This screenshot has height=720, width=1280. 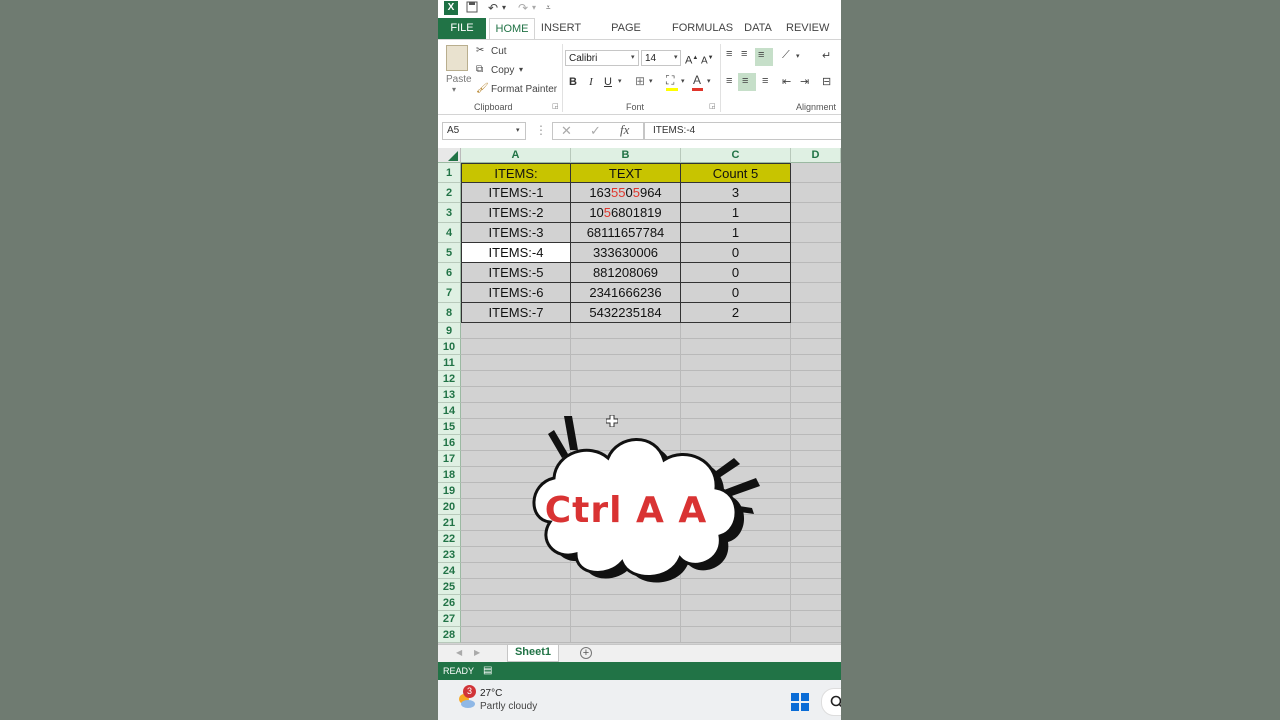 What do you see at coordinates (523, 8) in the screenshot?
I see `redo-icon: ↷` at bounding box center [523, 8].